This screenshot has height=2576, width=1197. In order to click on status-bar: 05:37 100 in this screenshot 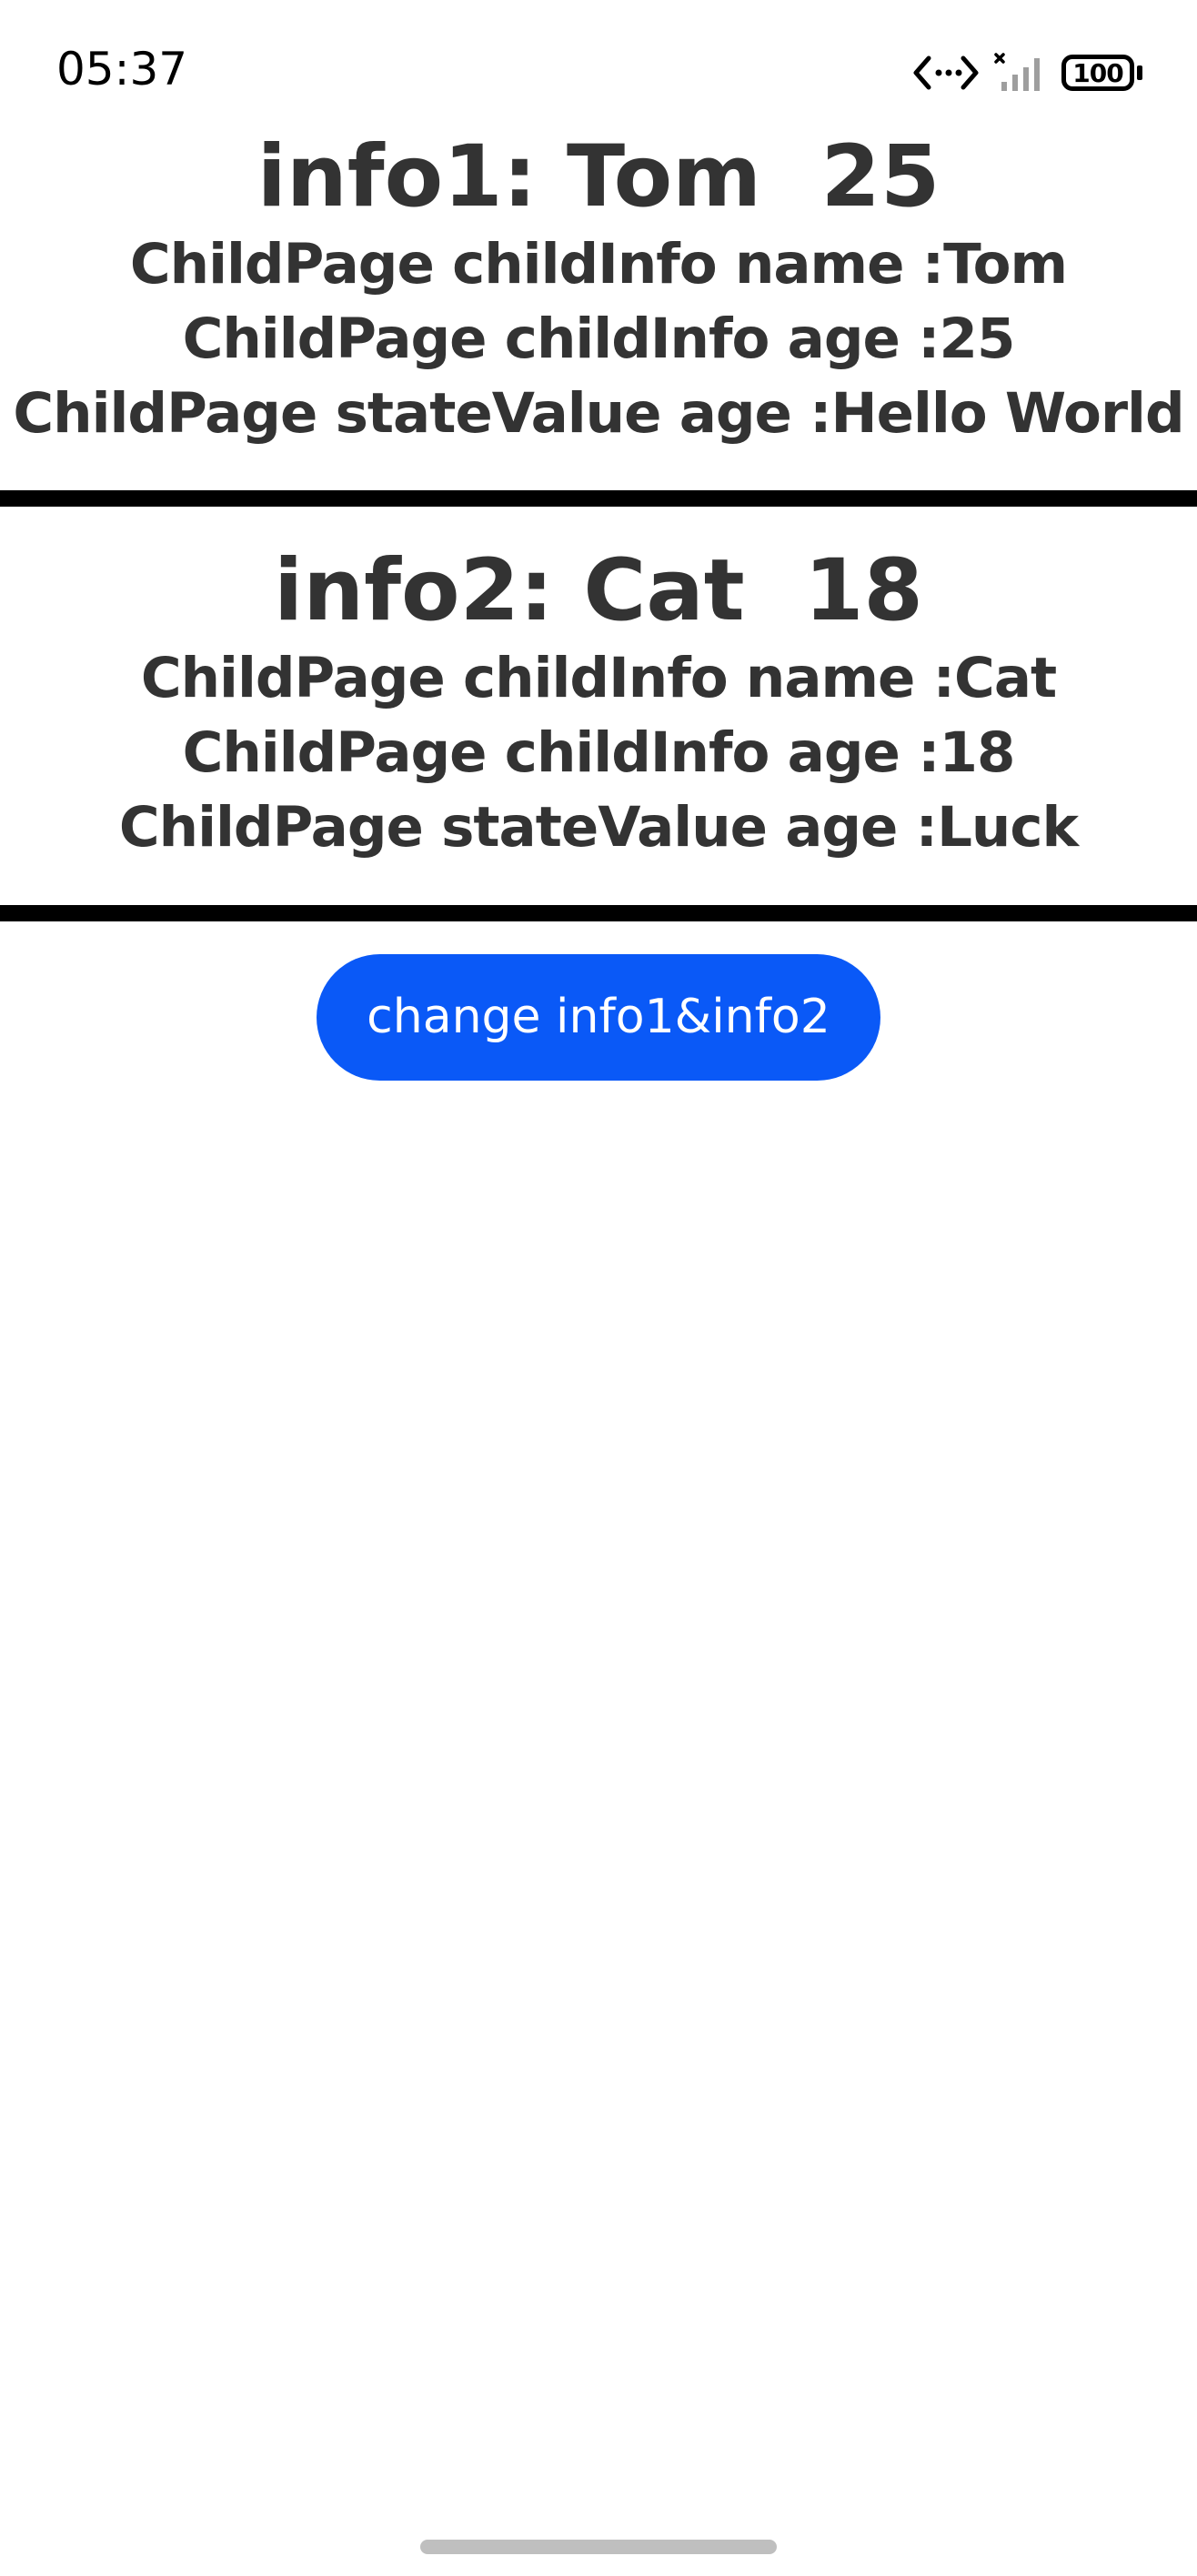, I will do `click(598, 68)`.